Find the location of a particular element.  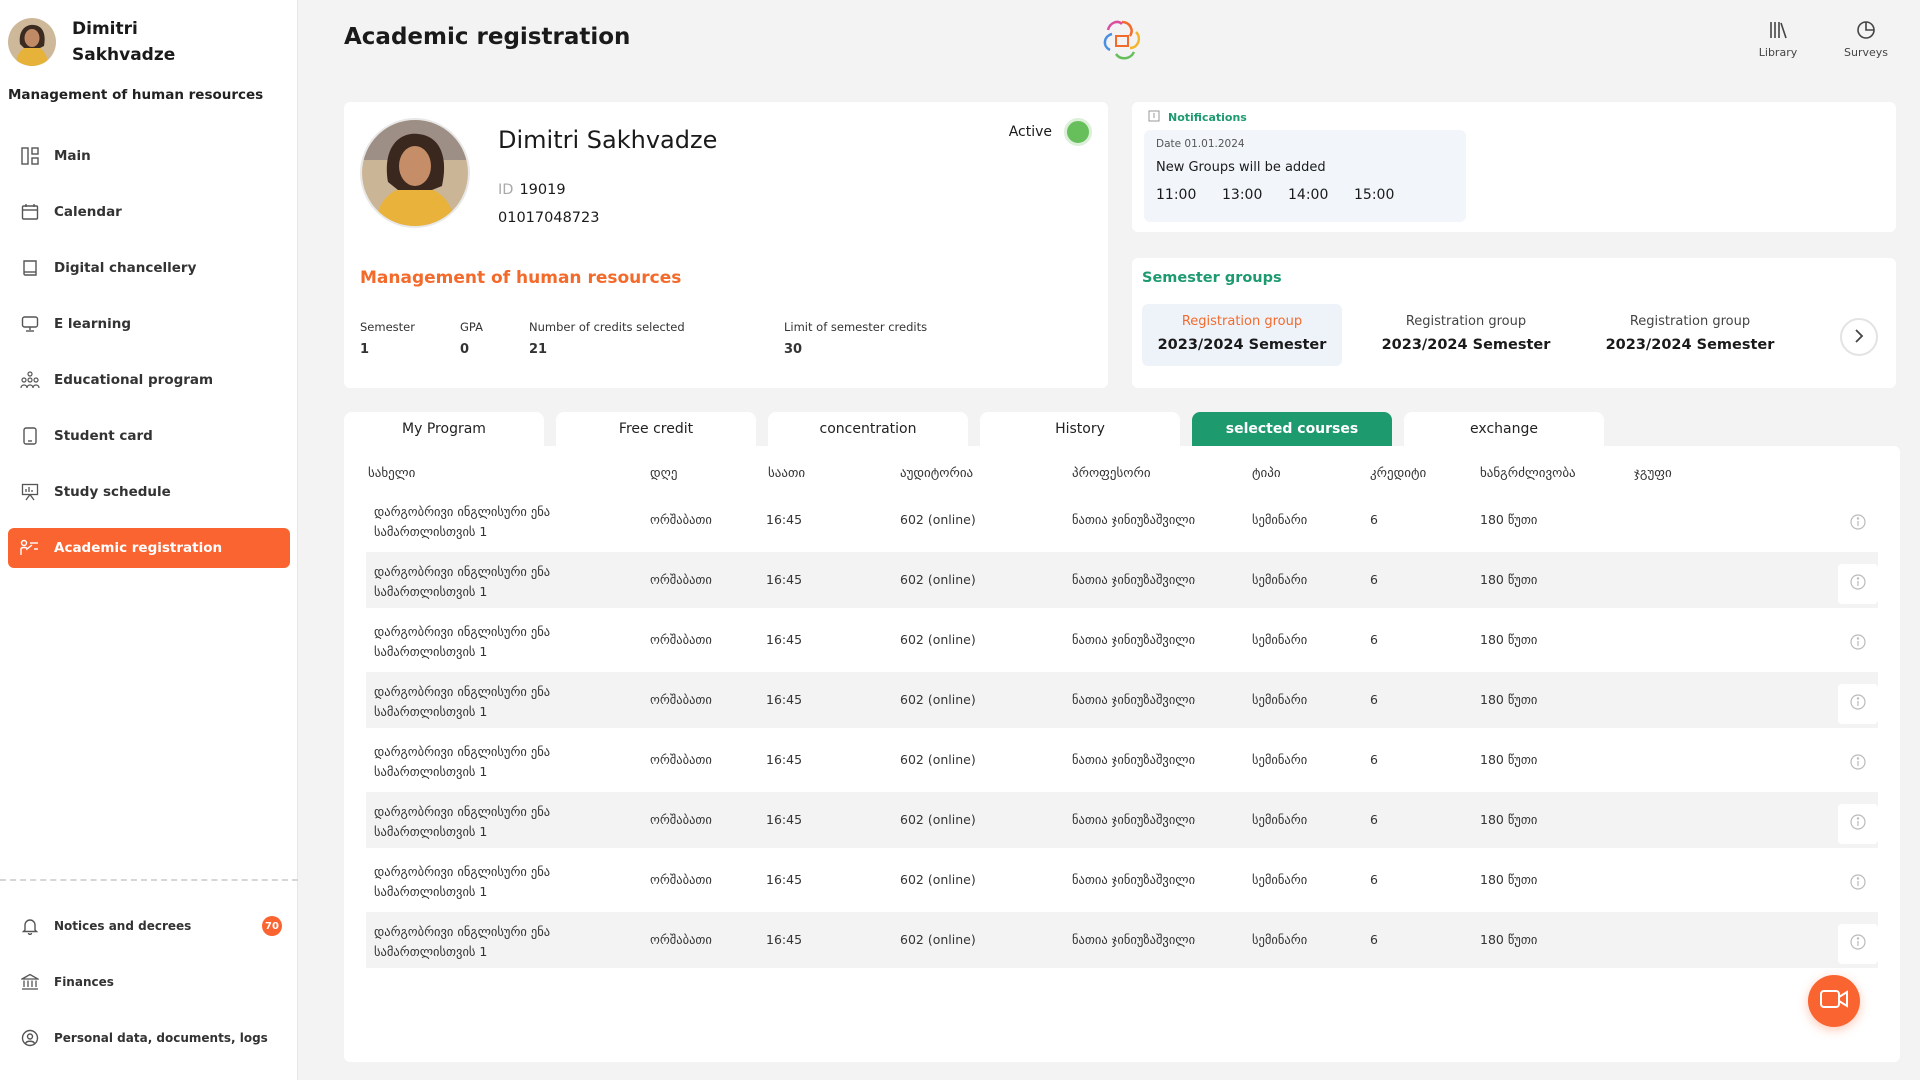

stat-credits-selected: Number of credits selected 21 is located at coordinates (656, 338).